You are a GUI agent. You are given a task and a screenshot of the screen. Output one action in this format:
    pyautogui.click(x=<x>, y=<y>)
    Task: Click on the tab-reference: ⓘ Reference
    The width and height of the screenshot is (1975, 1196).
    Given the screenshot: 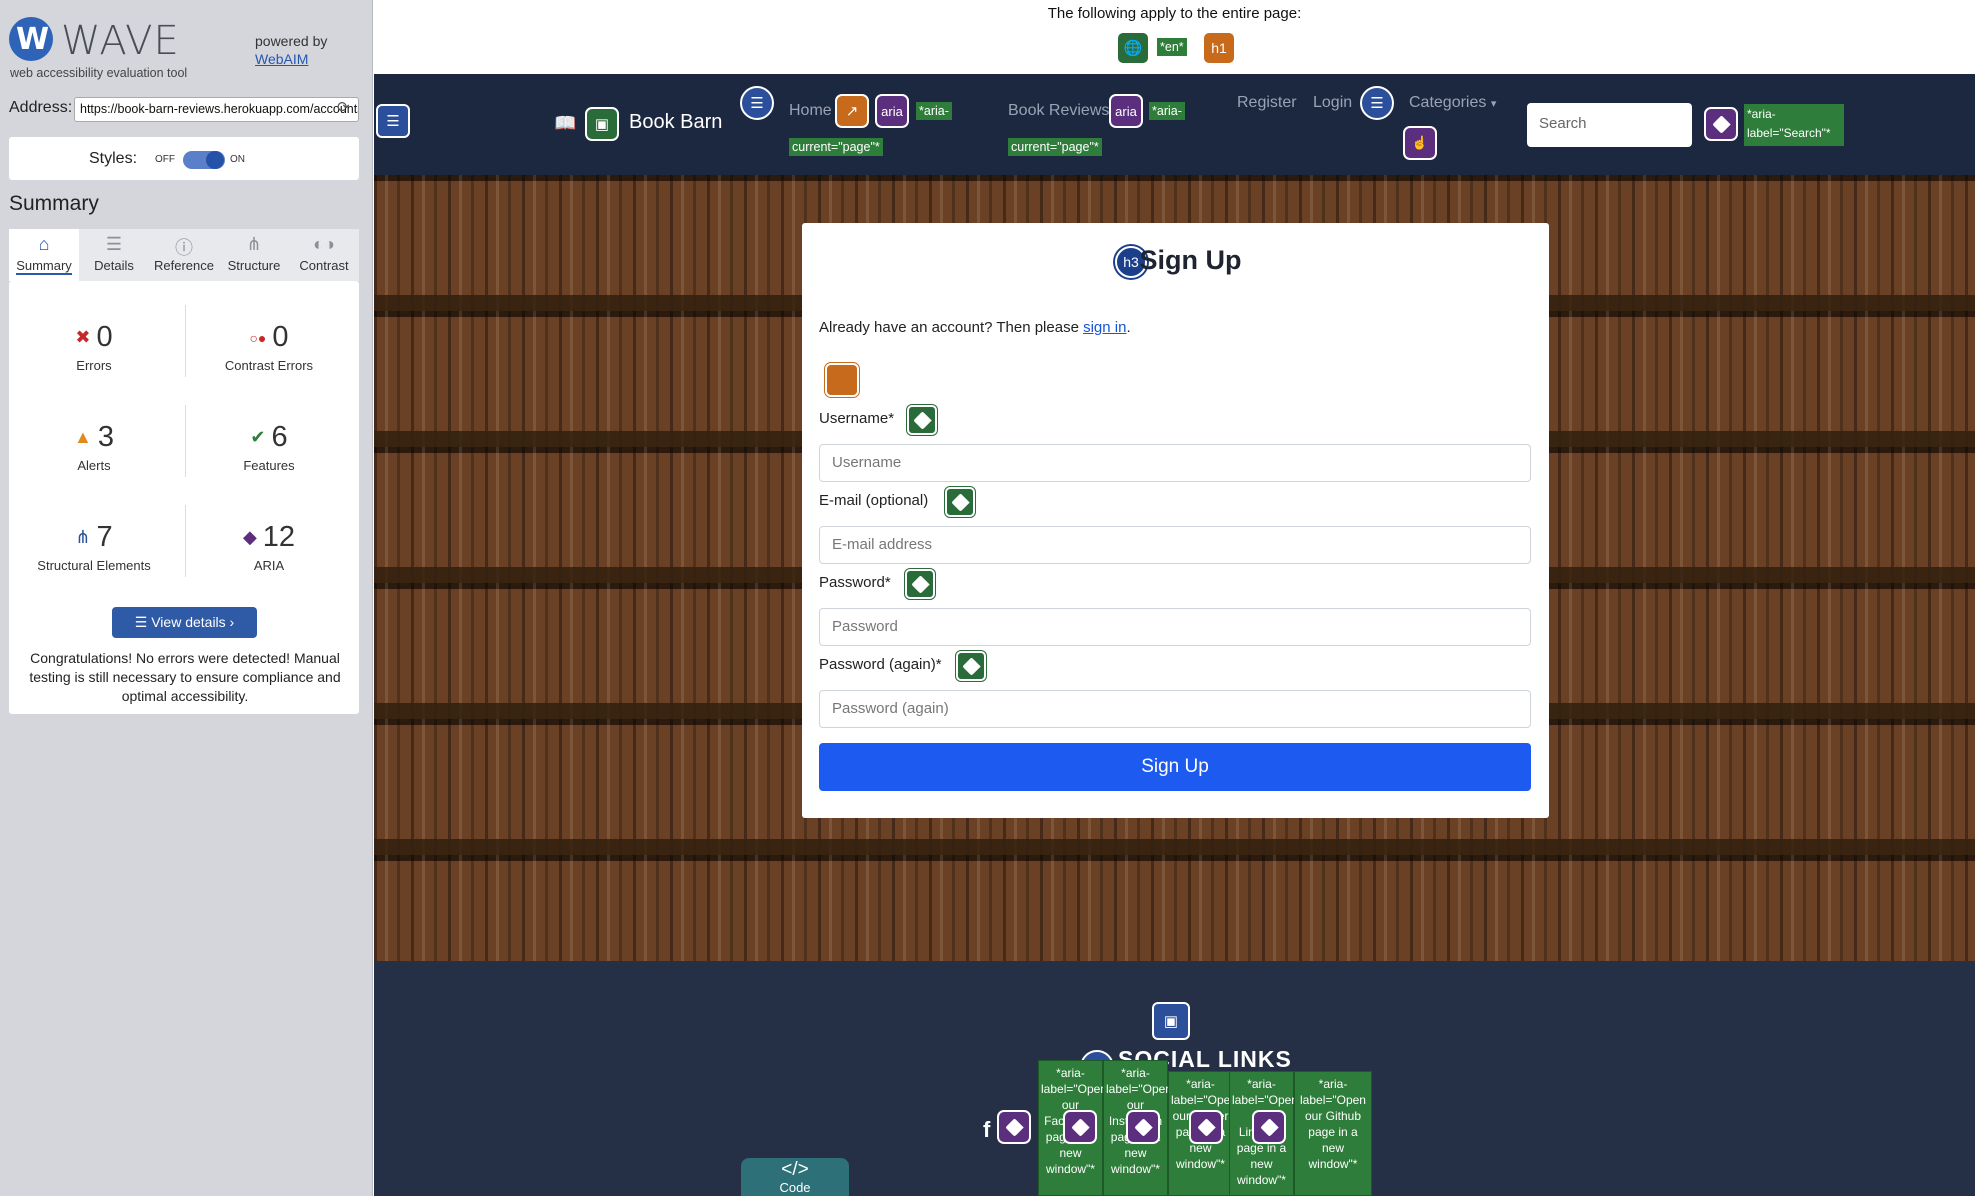 What is the action you would take?
    pyautogui.click(x=184, y=255)
    